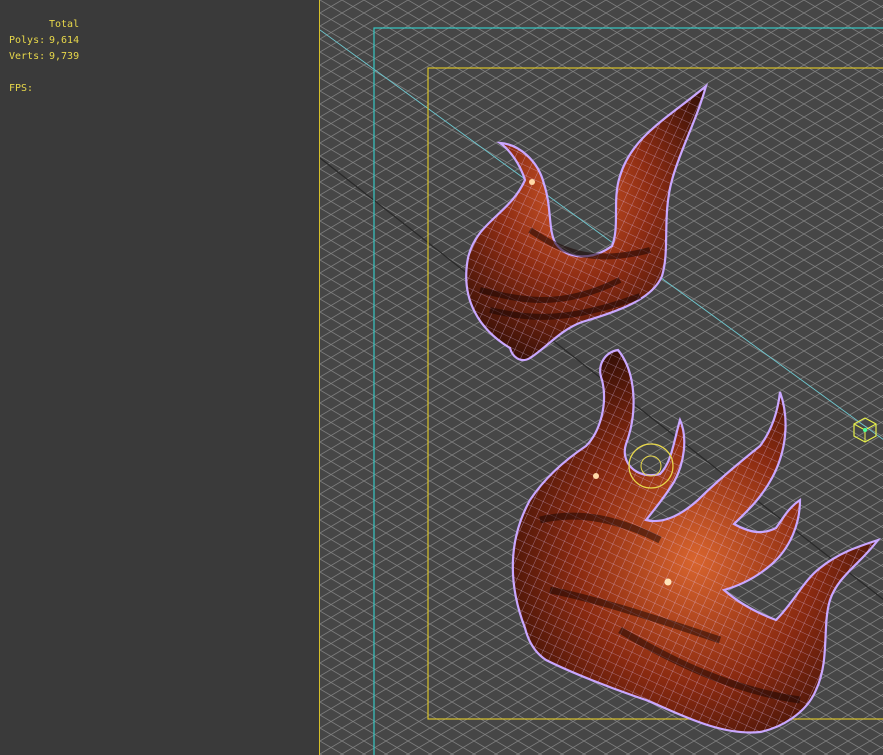  Describe the element at coordinates (114, 3) in the screenshot. I see `clipped-toolbar-text: — — —` at that location.